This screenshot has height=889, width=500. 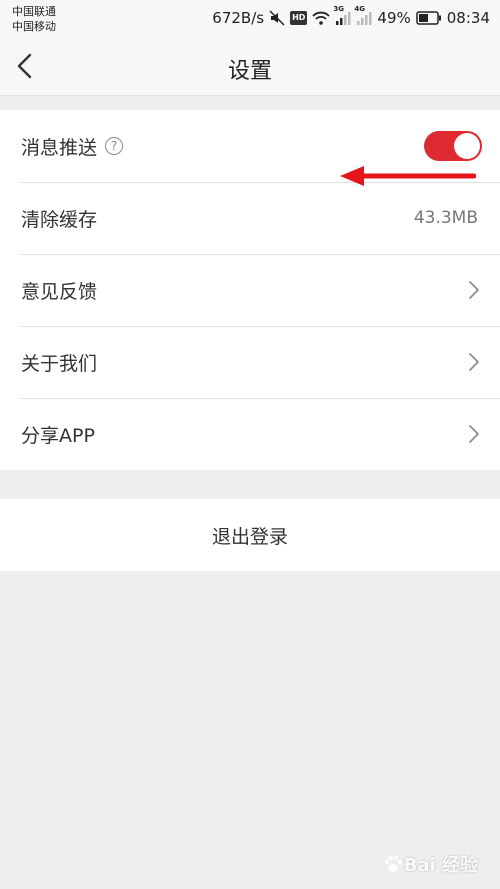 I want to click on carrier-2: 中国移动, so click(x=34, y=26).